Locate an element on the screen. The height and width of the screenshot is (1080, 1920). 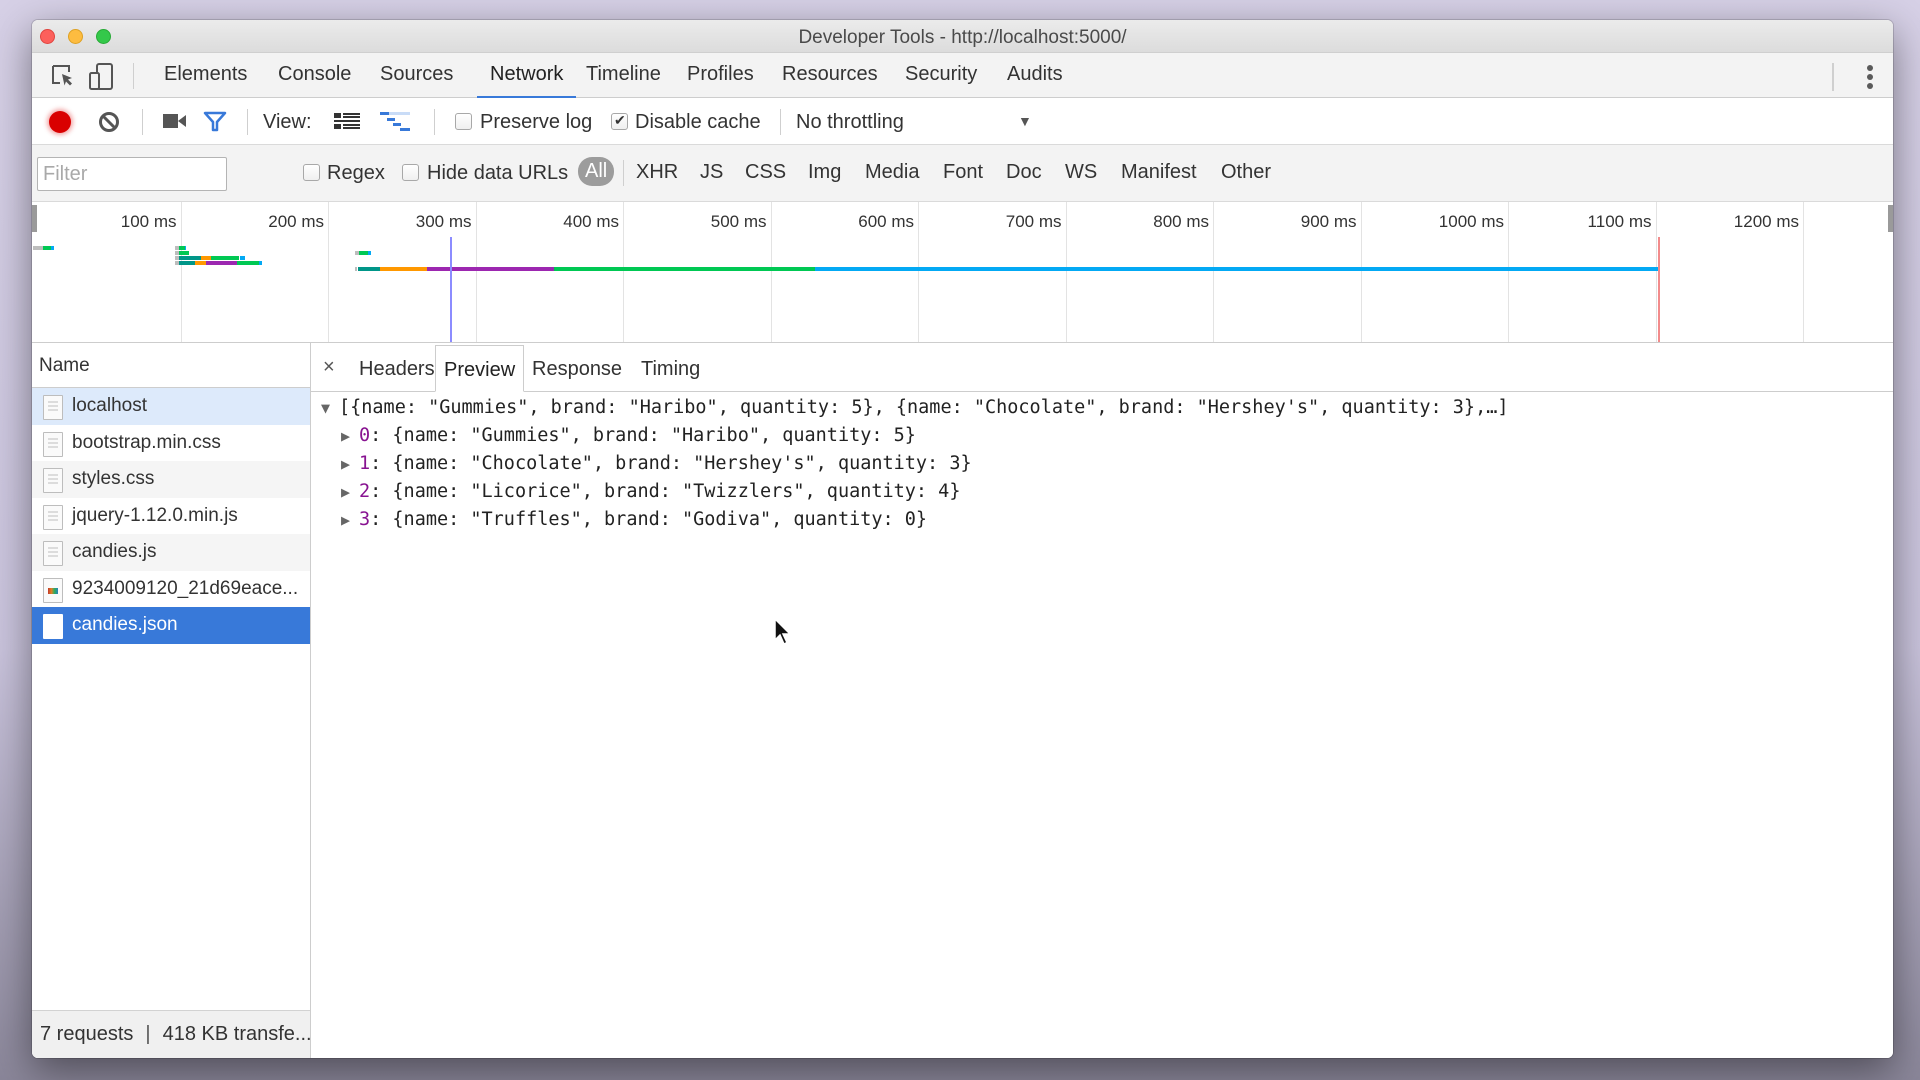
disable-cache-label: Disable cache is located at coordinates (698, 122).